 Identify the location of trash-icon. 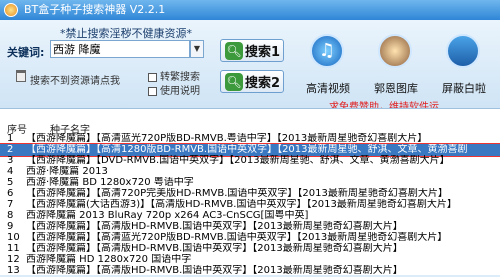
(21, 76).